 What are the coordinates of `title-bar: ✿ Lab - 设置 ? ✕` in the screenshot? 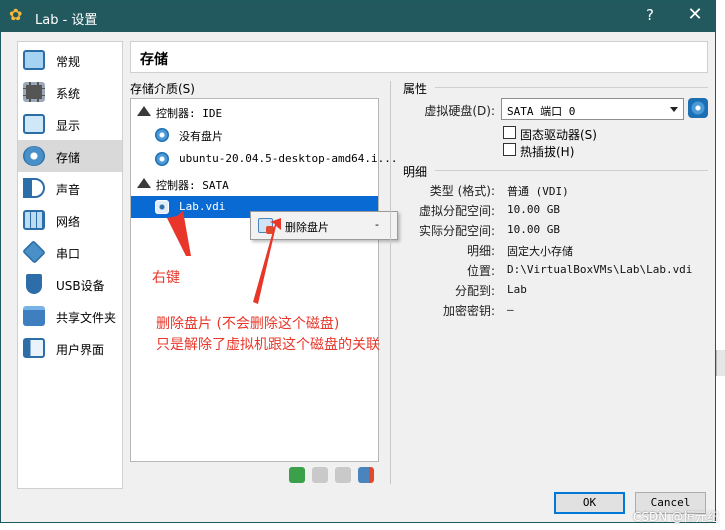 It's located at (358, 16).